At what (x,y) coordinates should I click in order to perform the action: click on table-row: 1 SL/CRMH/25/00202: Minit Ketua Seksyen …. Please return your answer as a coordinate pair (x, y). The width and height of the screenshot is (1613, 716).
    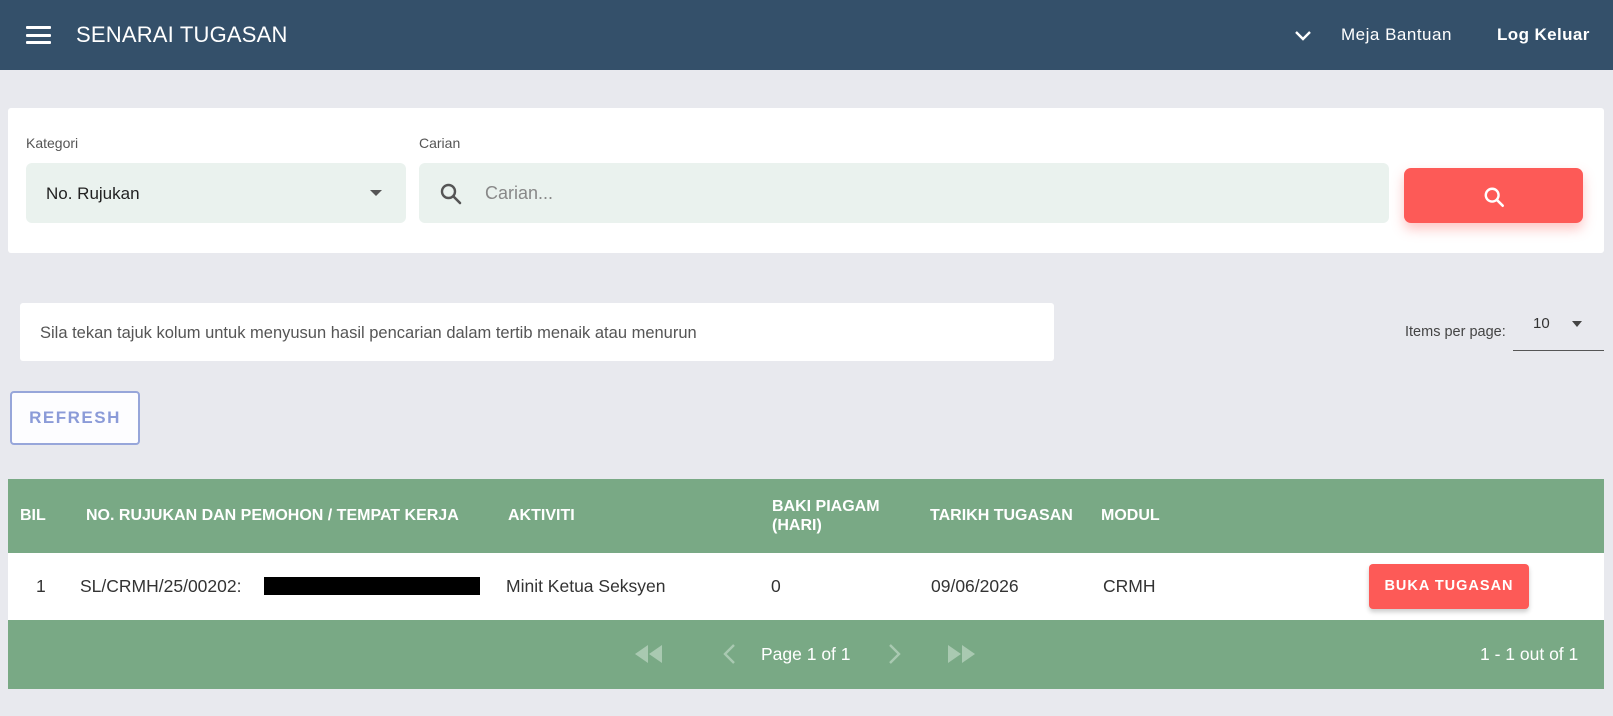
    Looking at the image, I should click on (806, 586).